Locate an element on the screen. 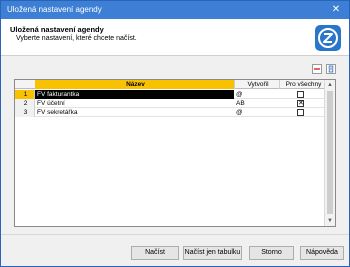 Image resolution: width=350 pixels, height=267 pixels. export-icon is located at coordinates (331, 69).